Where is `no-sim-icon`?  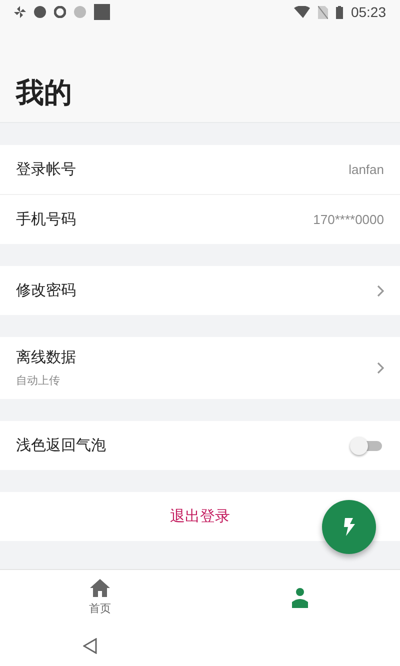 no-sim-icon is located at coordinates (323, 12).